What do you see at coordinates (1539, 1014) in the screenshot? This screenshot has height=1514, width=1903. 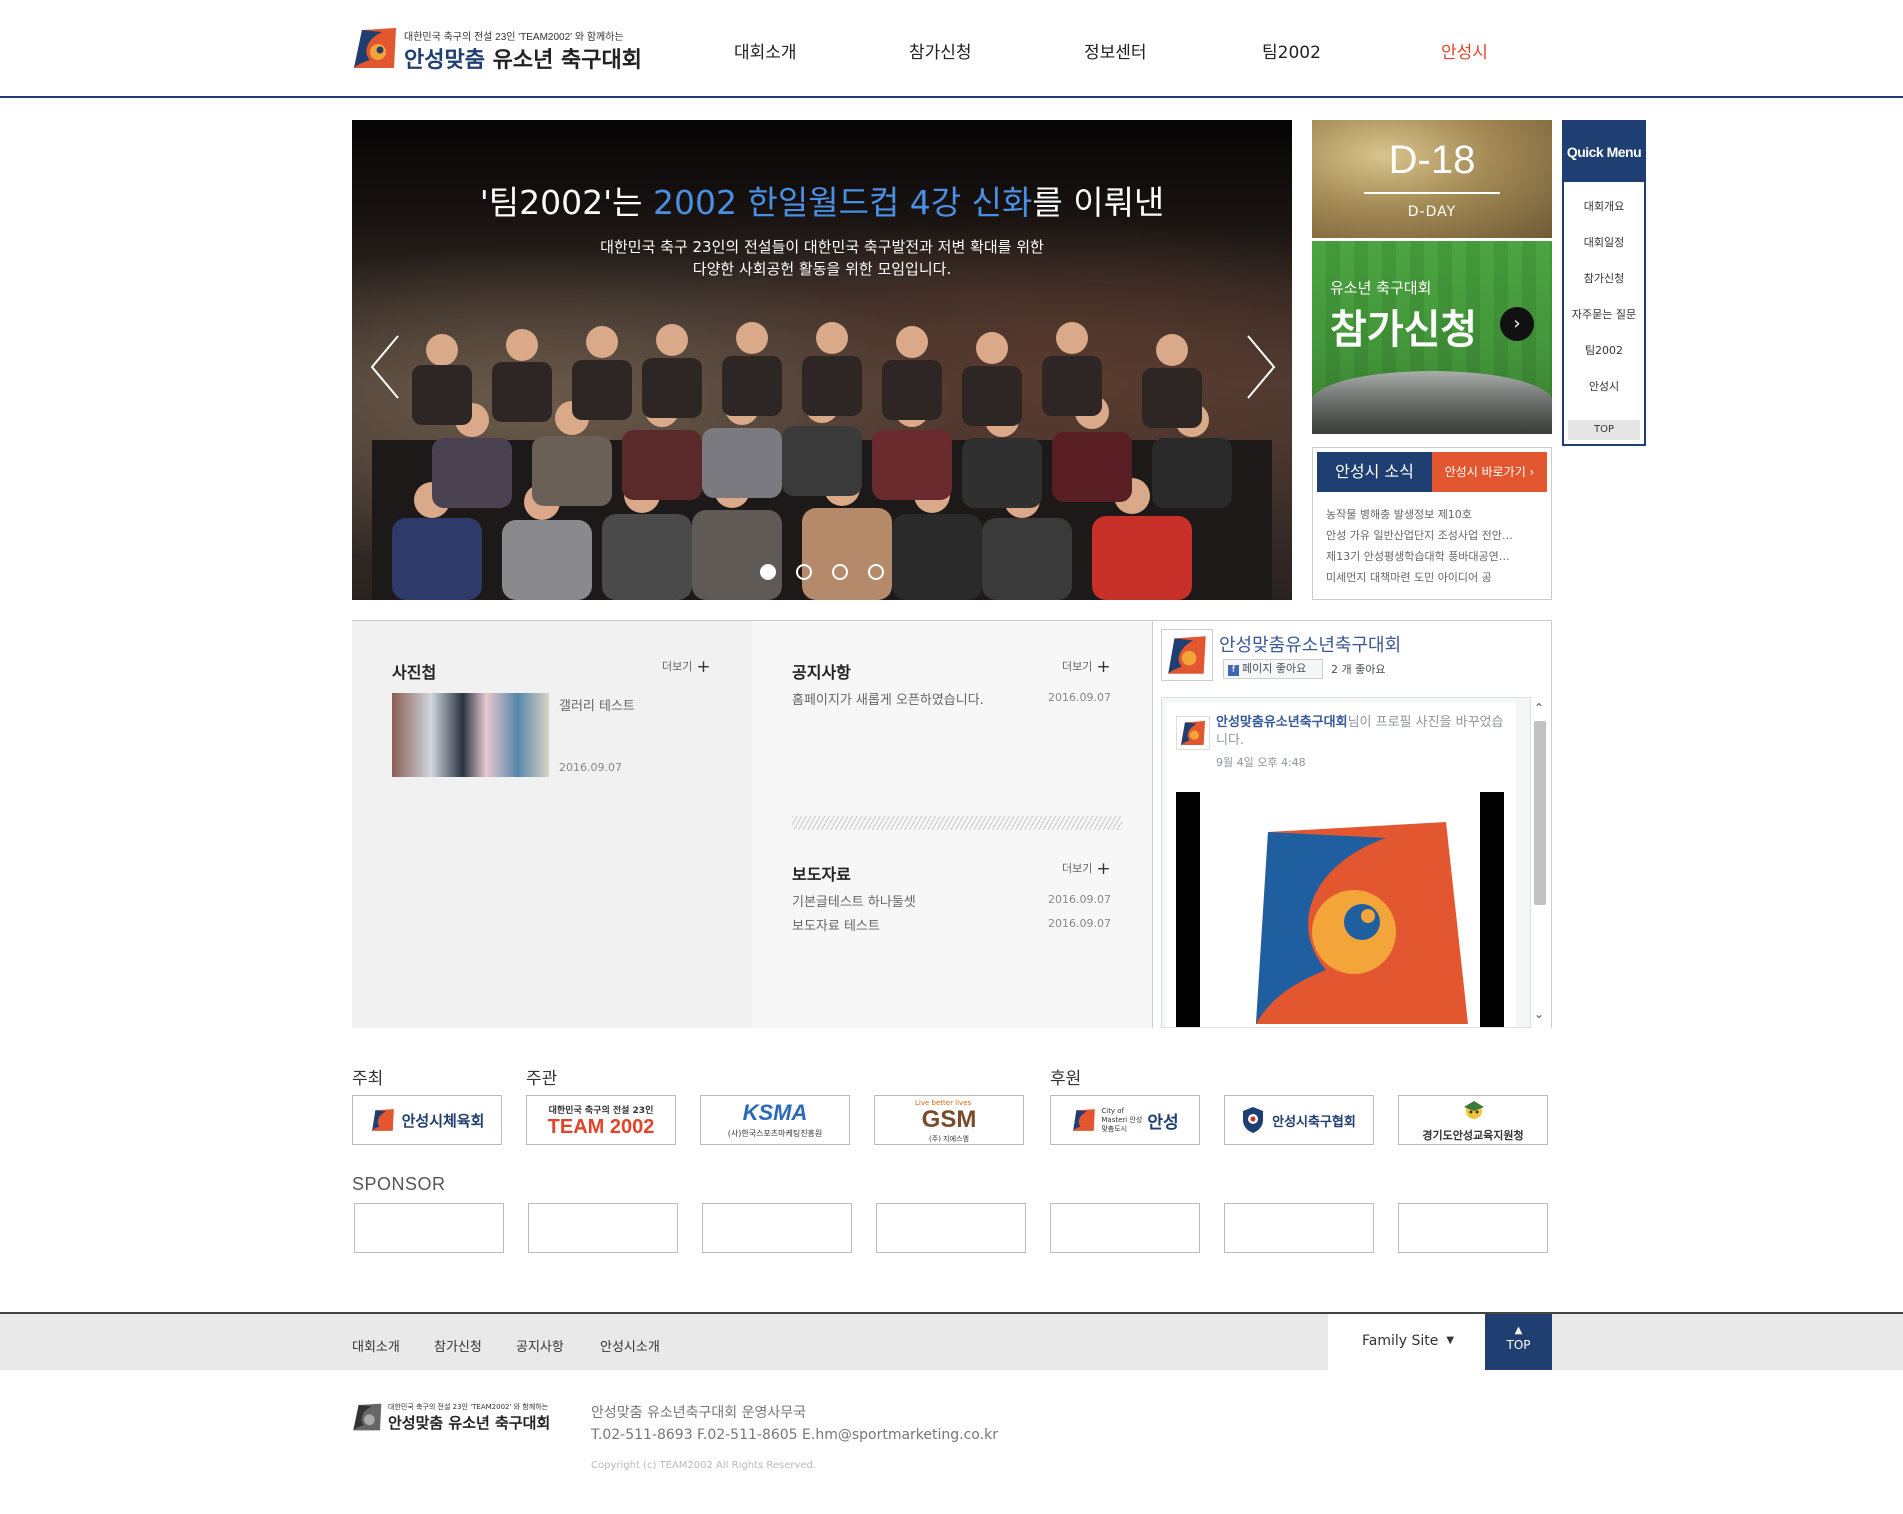 I see `chevron-down-icon: ⌄` at bounding box center [1539, 1014].